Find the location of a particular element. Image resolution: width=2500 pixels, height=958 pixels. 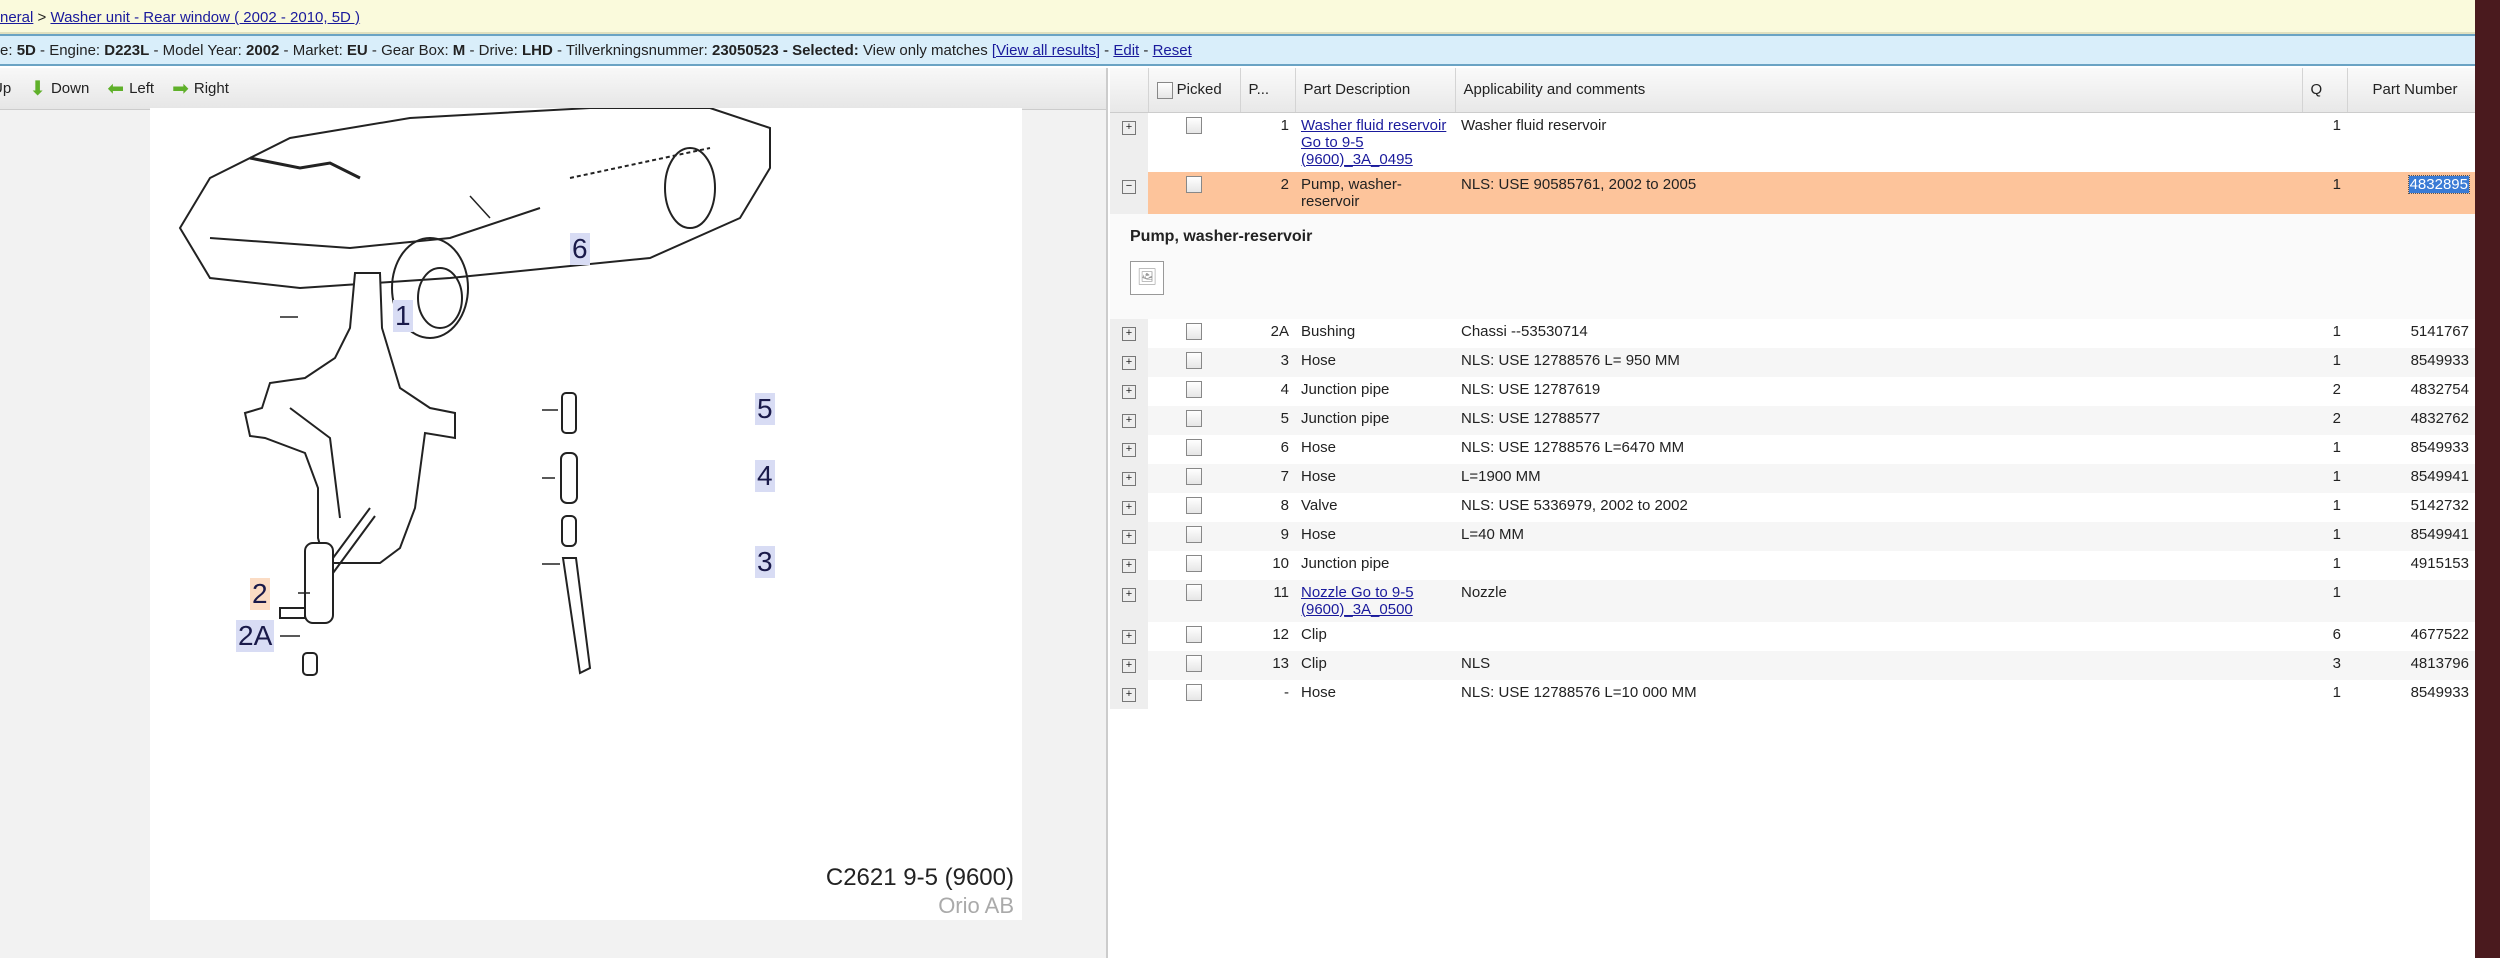

callout-label-2a: 2A is located at coordinates (255, 636).